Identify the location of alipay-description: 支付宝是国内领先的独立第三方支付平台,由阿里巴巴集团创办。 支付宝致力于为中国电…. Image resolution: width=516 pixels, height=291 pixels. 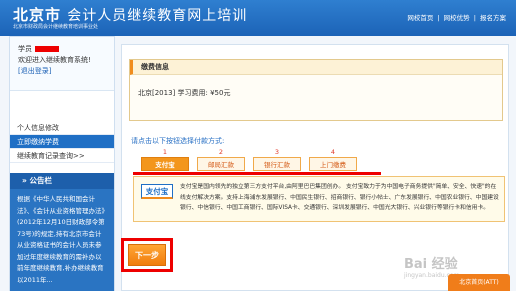
(339, 197).